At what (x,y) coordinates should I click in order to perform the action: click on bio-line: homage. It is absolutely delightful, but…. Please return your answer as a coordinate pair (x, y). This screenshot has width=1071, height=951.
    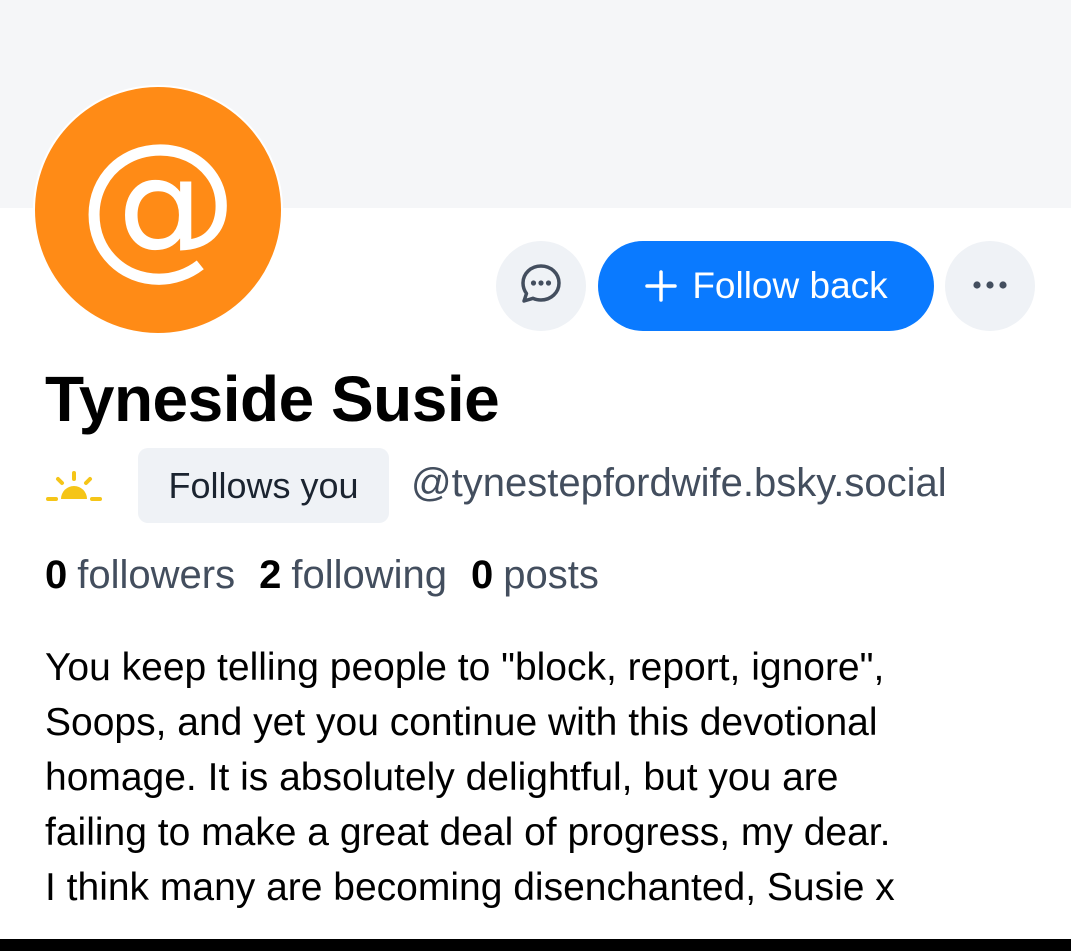
    Looking at the image, I should click on (442, 777).